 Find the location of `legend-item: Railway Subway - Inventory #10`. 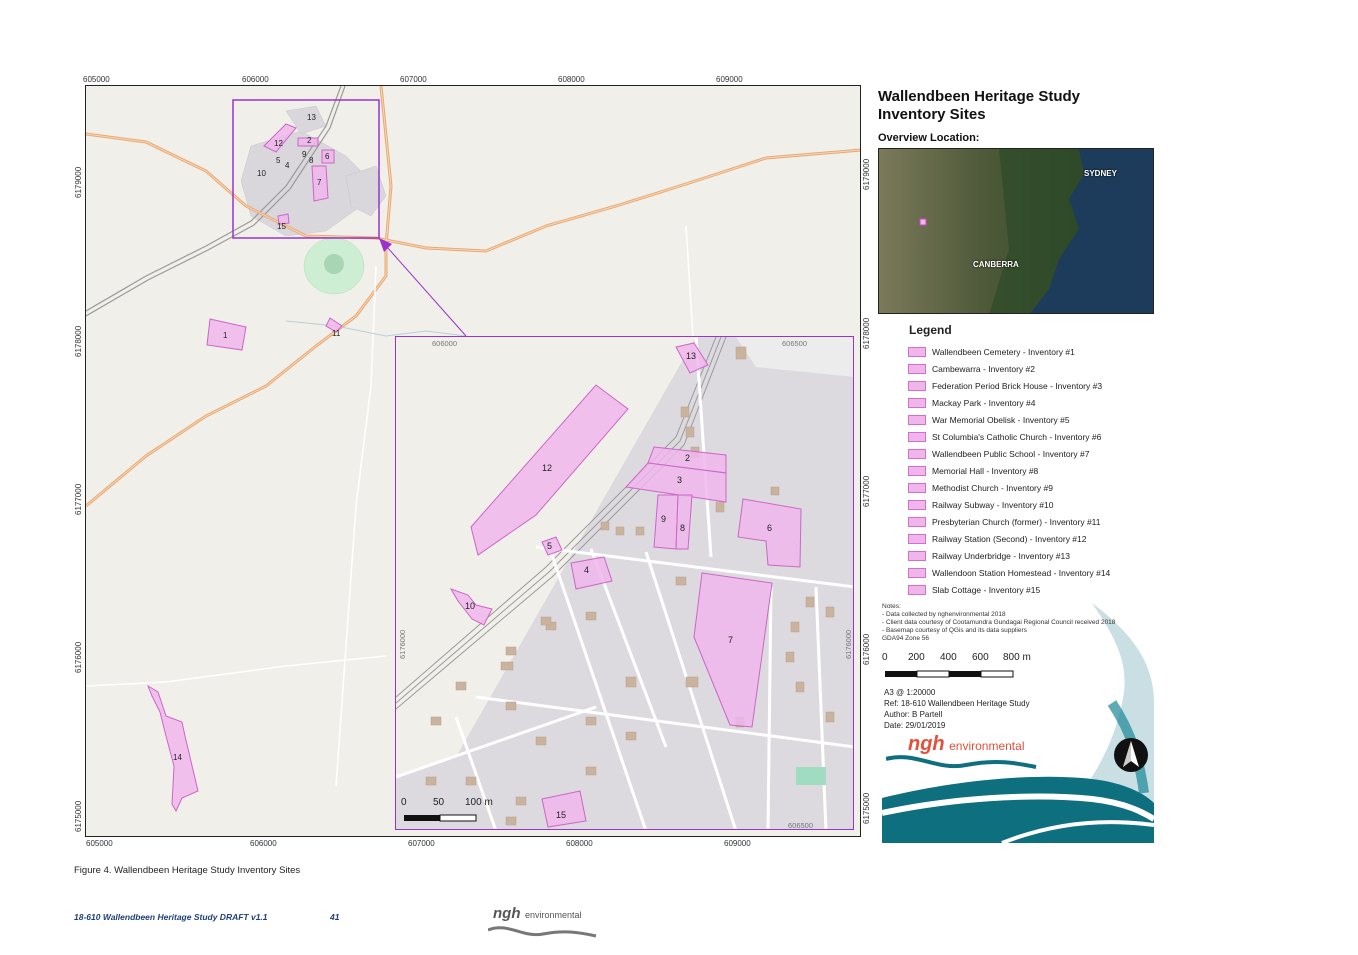

legend-item: Railway Subway - Inventory #10 is located at coordinates (980, 504).